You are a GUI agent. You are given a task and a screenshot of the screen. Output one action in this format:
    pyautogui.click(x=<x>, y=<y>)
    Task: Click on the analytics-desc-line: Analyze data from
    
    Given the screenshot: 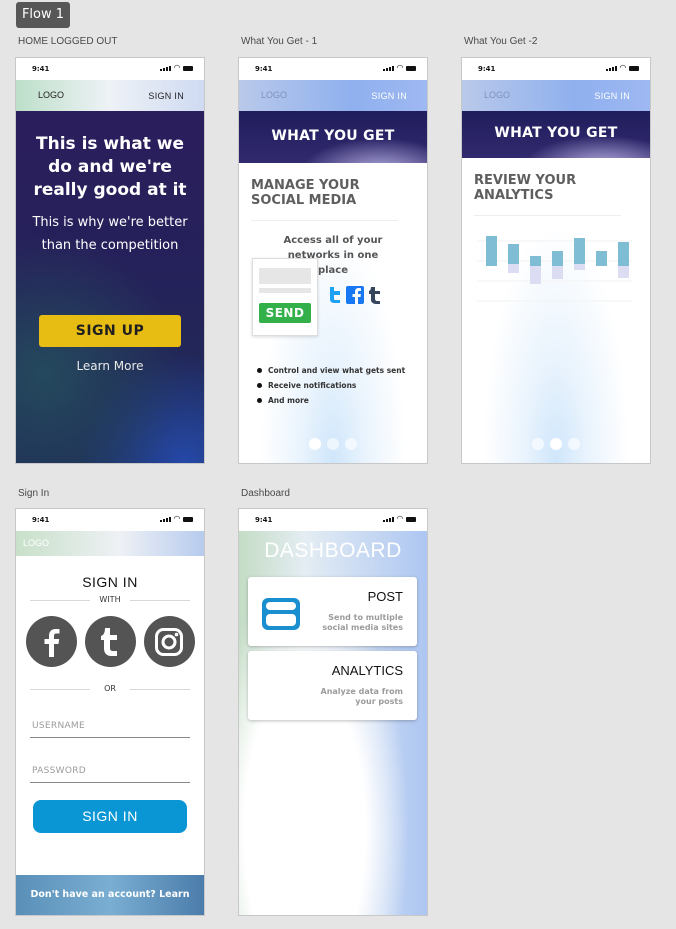 What is the action you would take?
    pyautogui.click(x=362, y=691)
    